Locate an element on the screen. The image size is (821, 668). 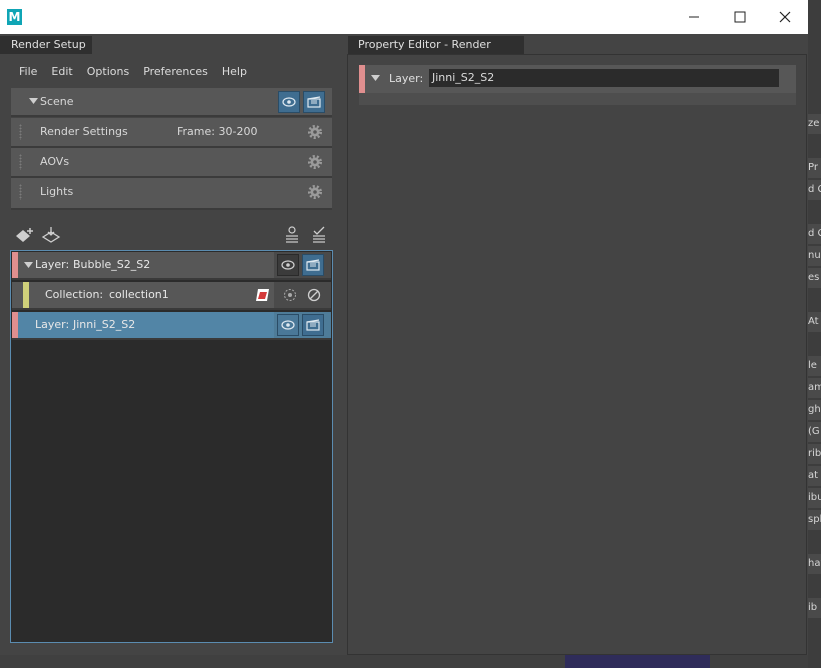
menu-preferences: Preferences is located at coordinates (175, 72).